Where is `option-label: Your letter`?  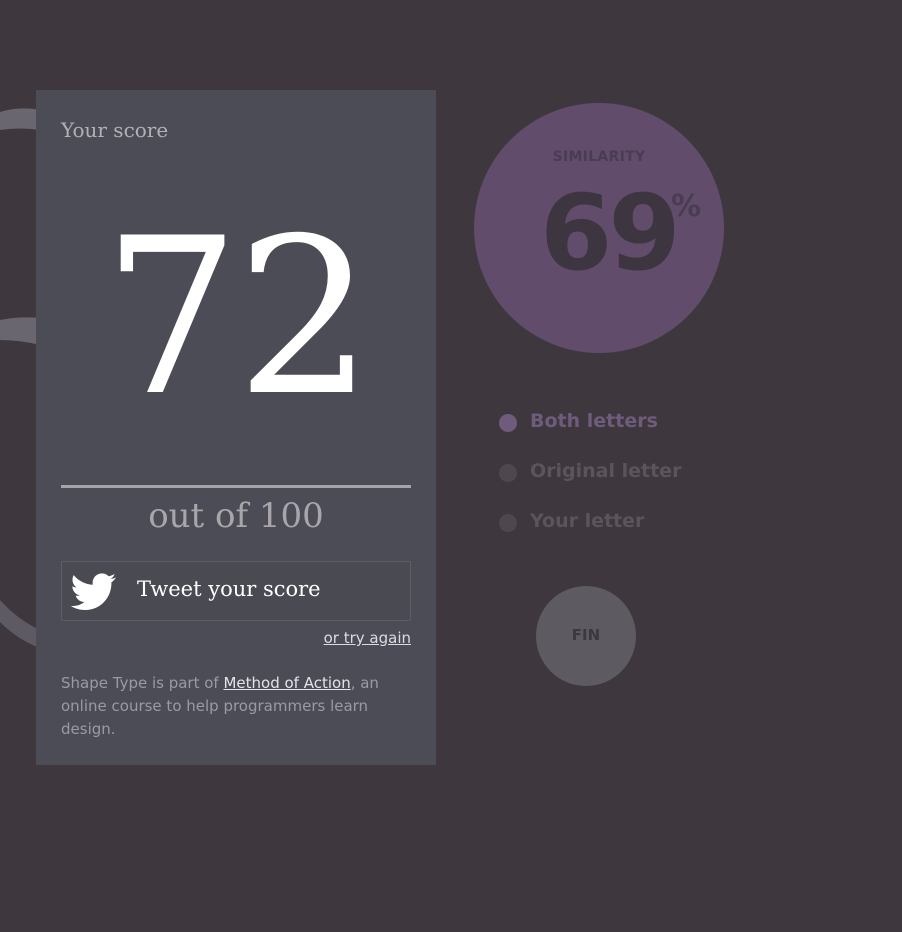 option-label: Your letter is located at coordinates (587, 521).